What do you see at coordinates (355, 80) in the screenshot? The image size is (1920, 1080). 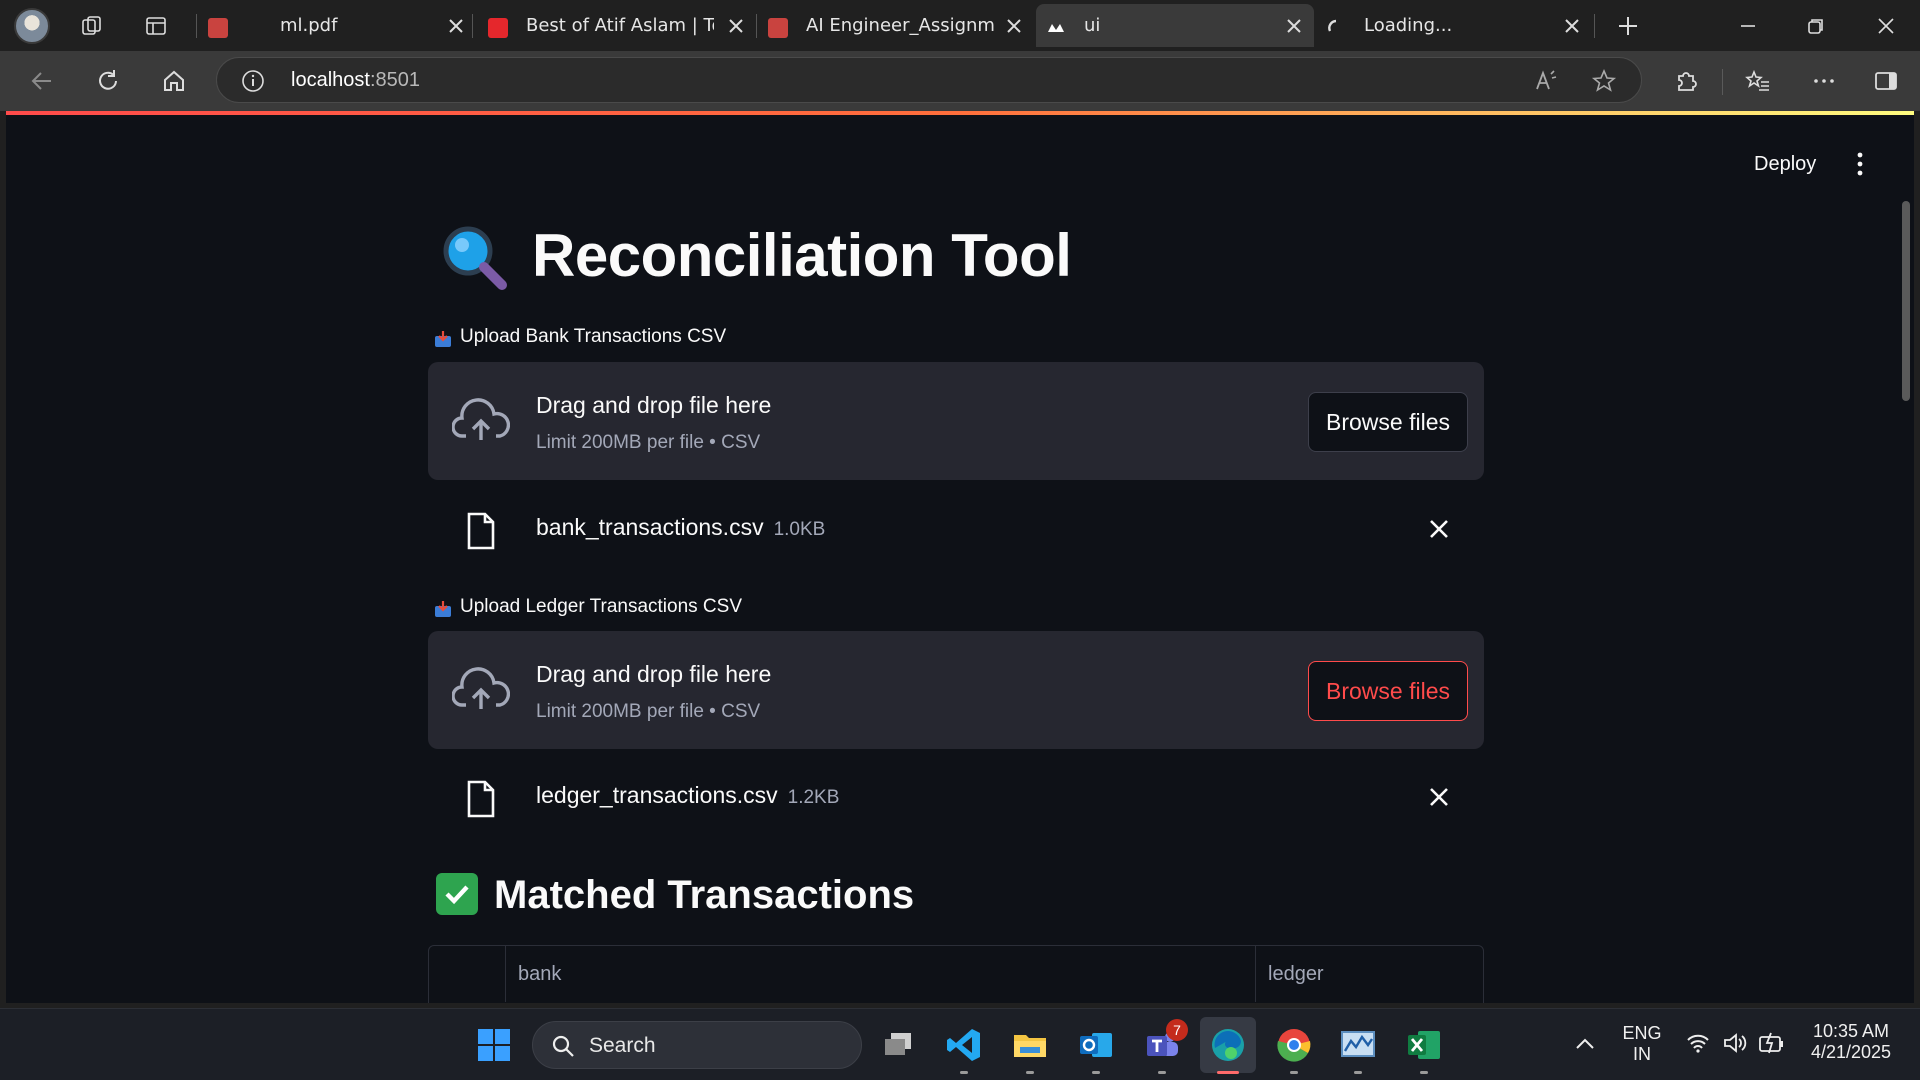 I see `url-text: localhost:8501` at bounding box center [355, 80].